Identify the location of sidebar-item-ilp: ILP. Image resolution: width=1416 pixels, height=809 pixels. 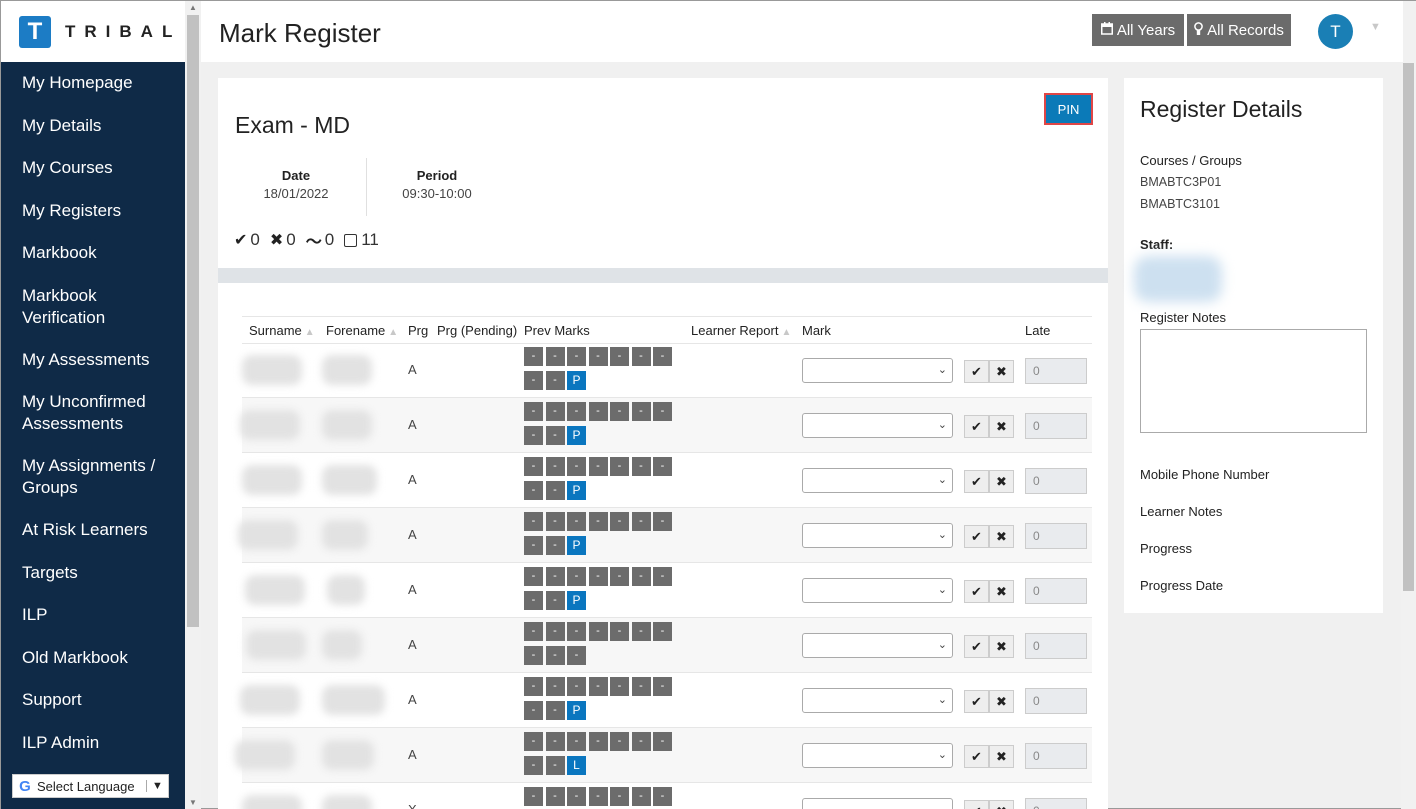
(93, 615).